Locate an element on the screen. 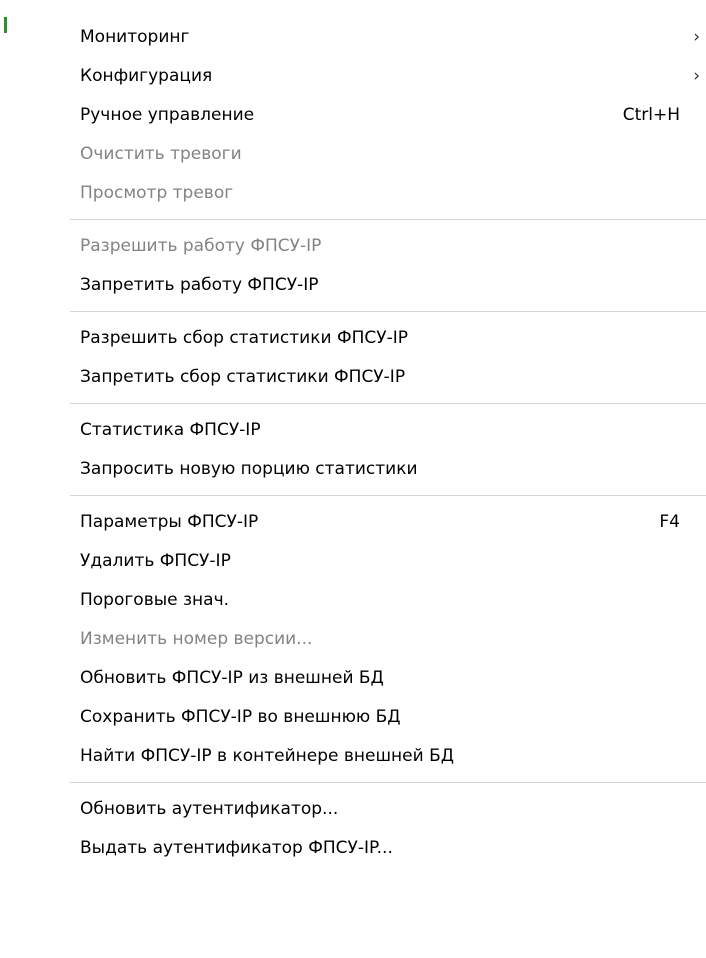 The width and height of the screenshot is (706, 958). menu-item-clear-alarms: Очистить тревоги is located at coordinates (353, 154).